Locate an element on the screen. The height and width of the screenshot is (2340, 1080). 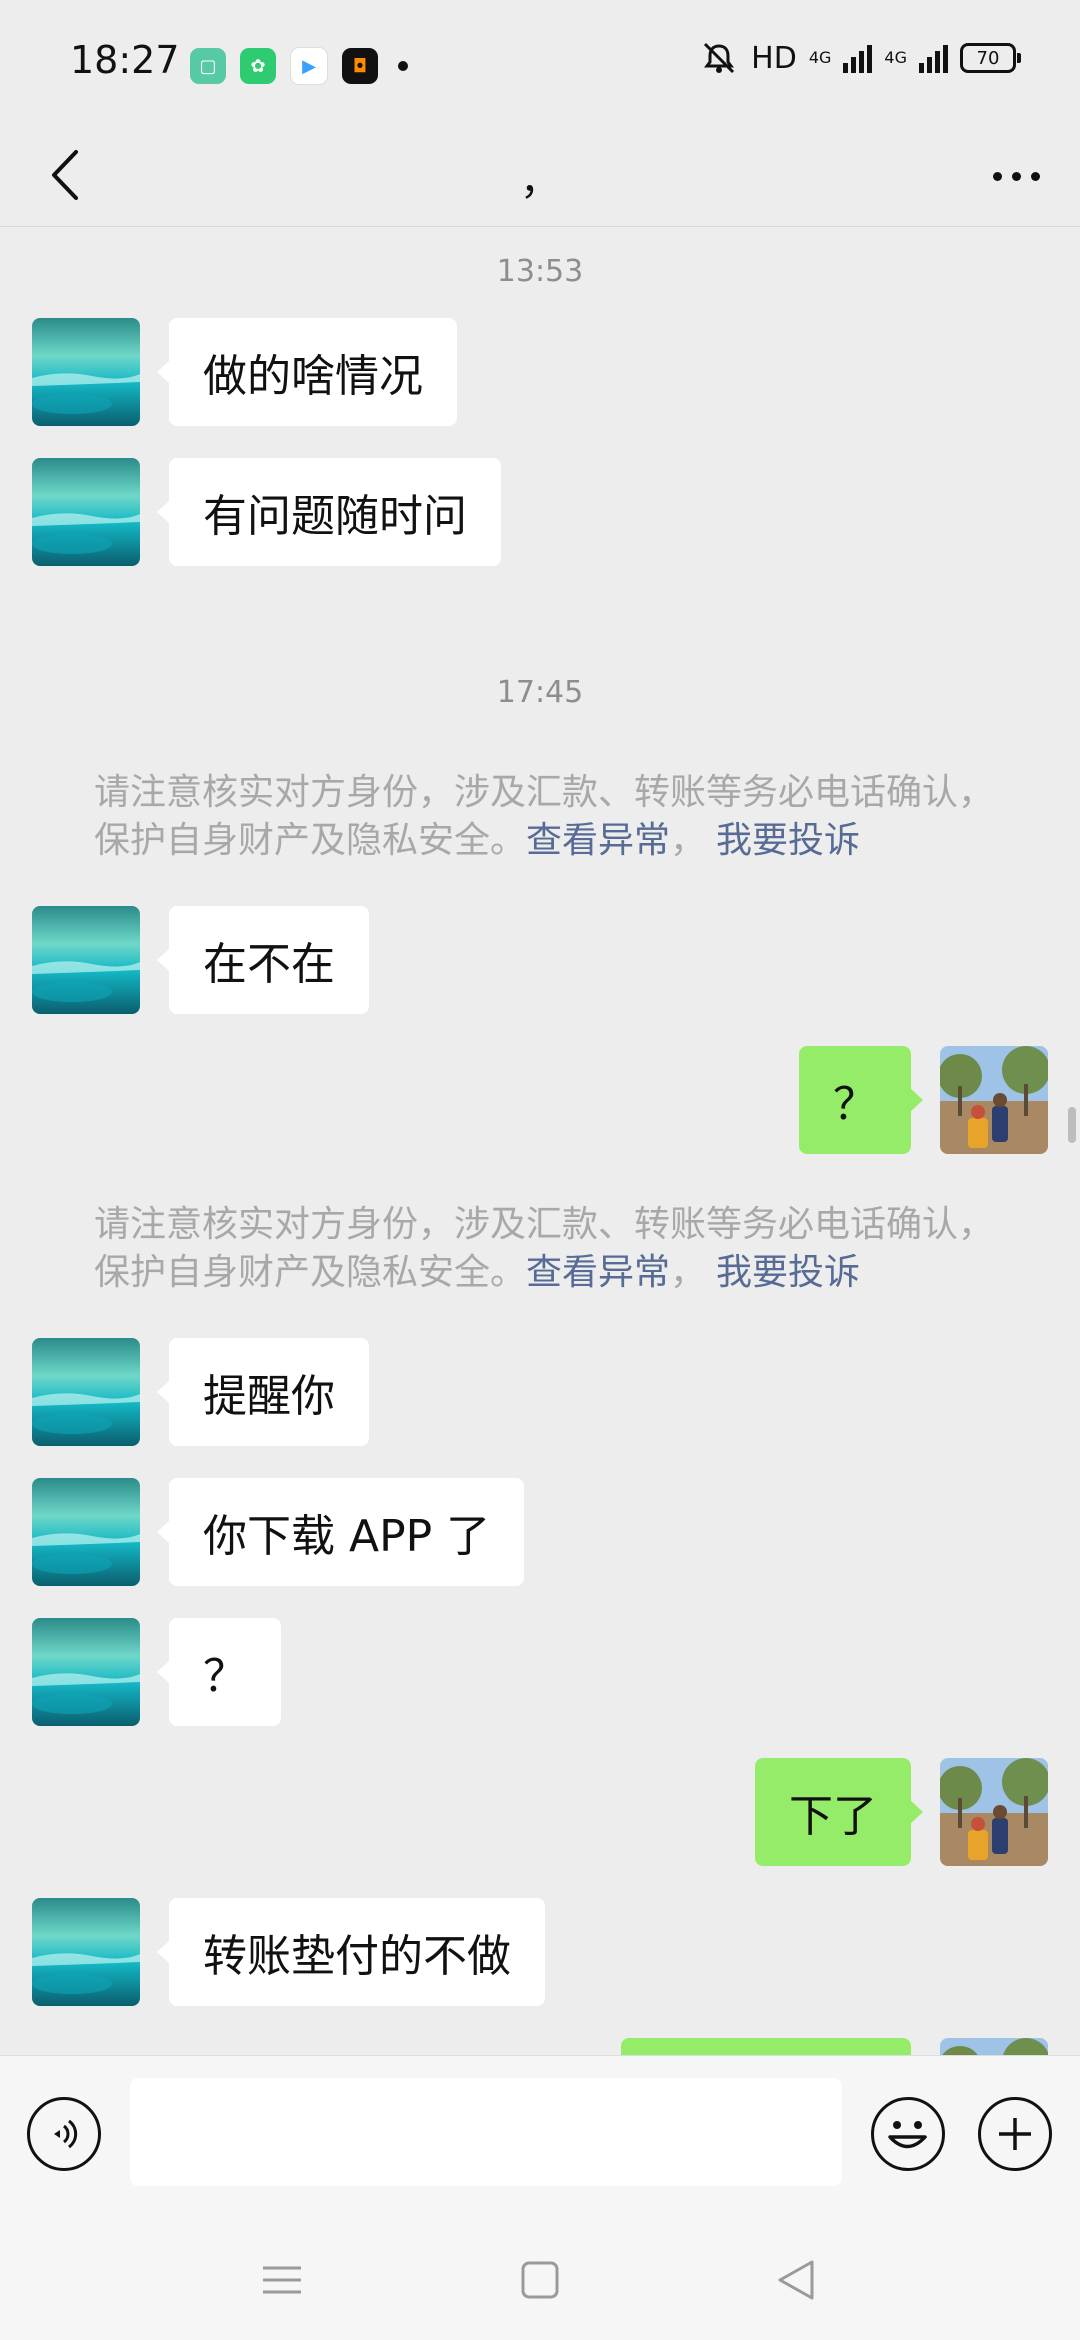
battery-icon: 70 is located at coordinates (990, 58).